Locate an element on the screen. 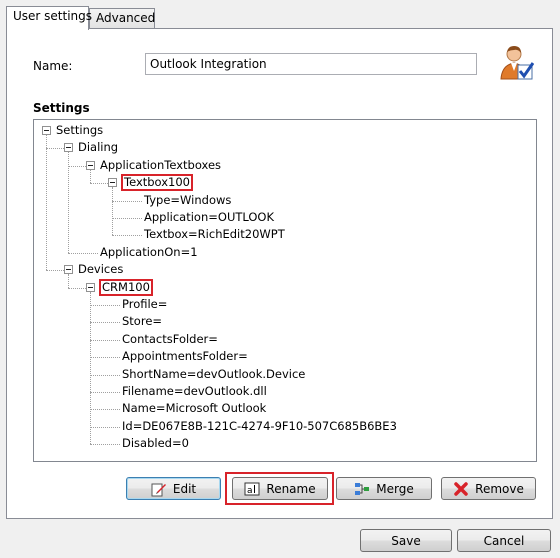  tree-node: Name=Microsoft Outlook is located at coordinates (194, 408).